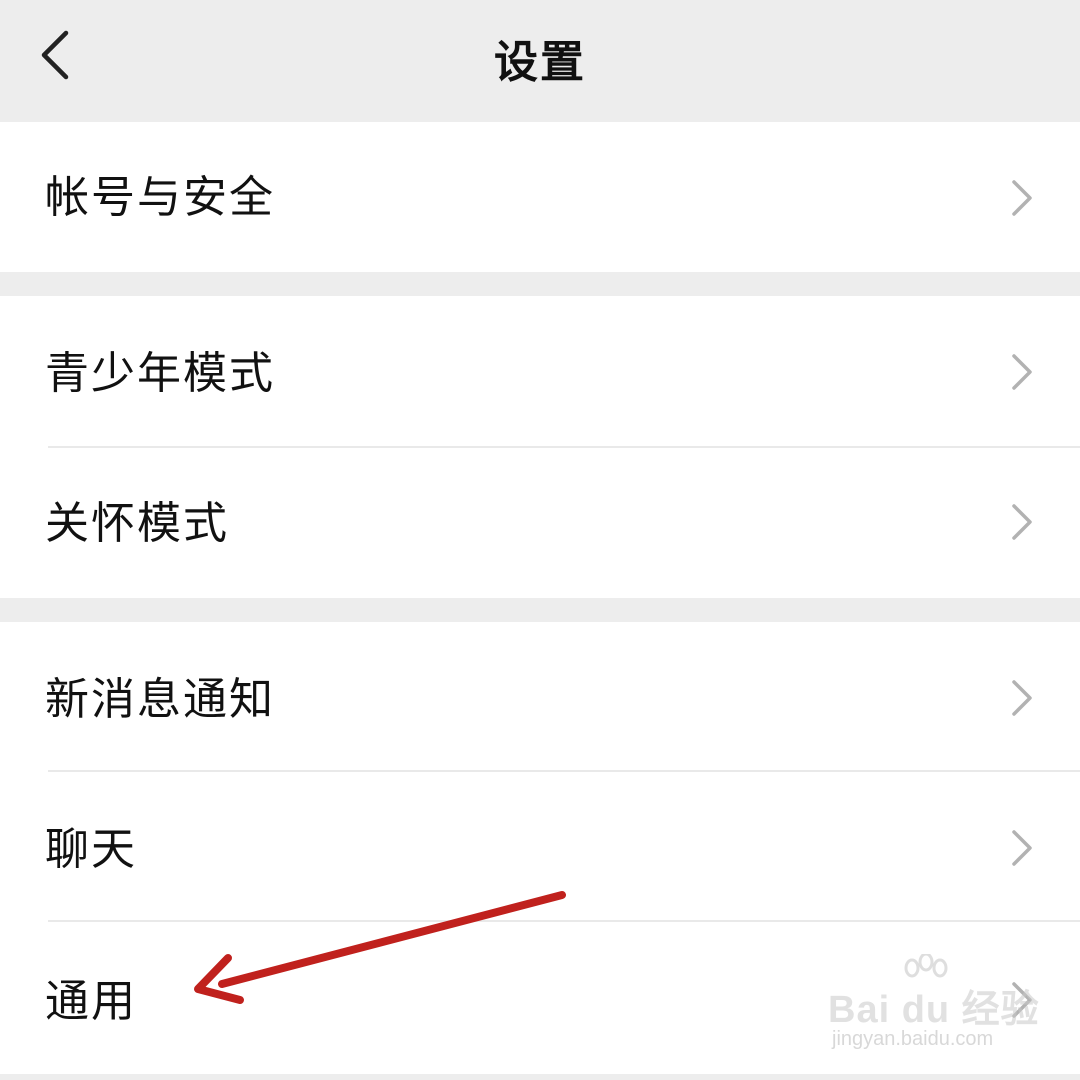  I want to click on row-label: 关怀模式, so click(137, 523).